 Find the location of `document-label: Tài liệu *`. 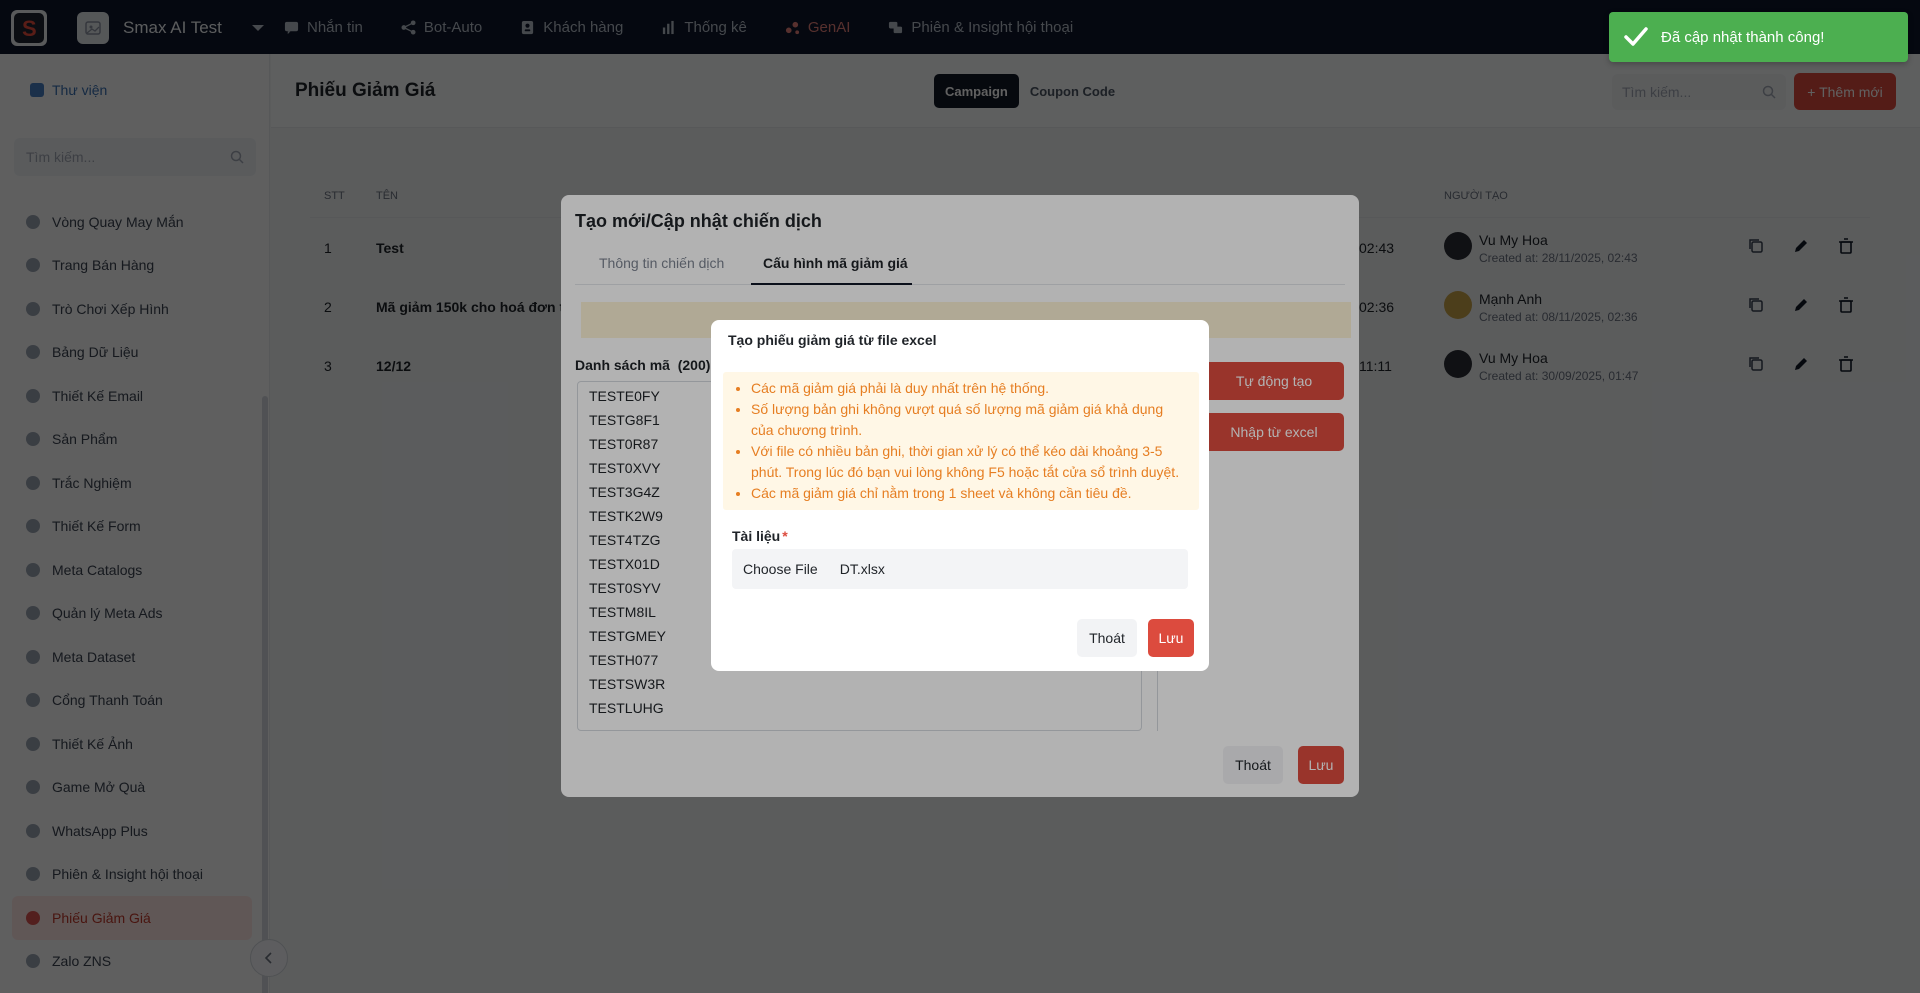

document-label: Tài liệu * is located at coordinates (760, 536).